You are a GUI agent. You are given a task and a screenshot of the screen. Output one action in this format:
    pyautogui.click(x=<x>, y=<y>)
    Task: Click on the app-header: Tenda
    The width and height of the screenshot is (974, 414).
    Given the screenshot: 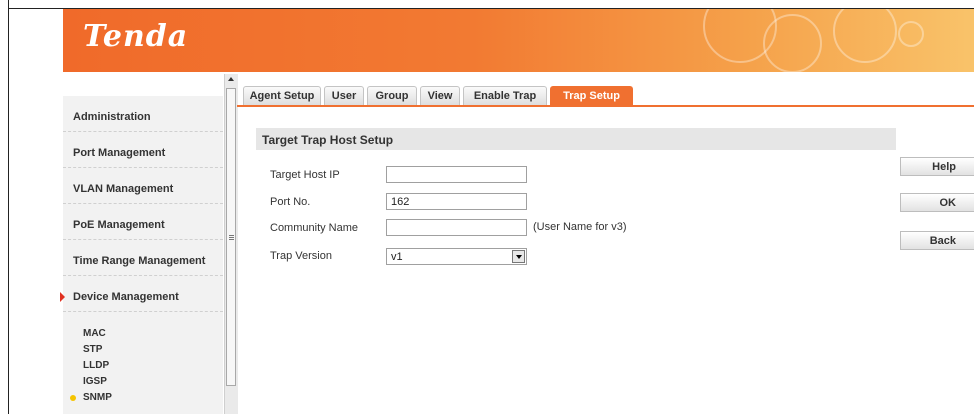 What is the action you would take?
    pyautogui.click(x=518, y=40)
    